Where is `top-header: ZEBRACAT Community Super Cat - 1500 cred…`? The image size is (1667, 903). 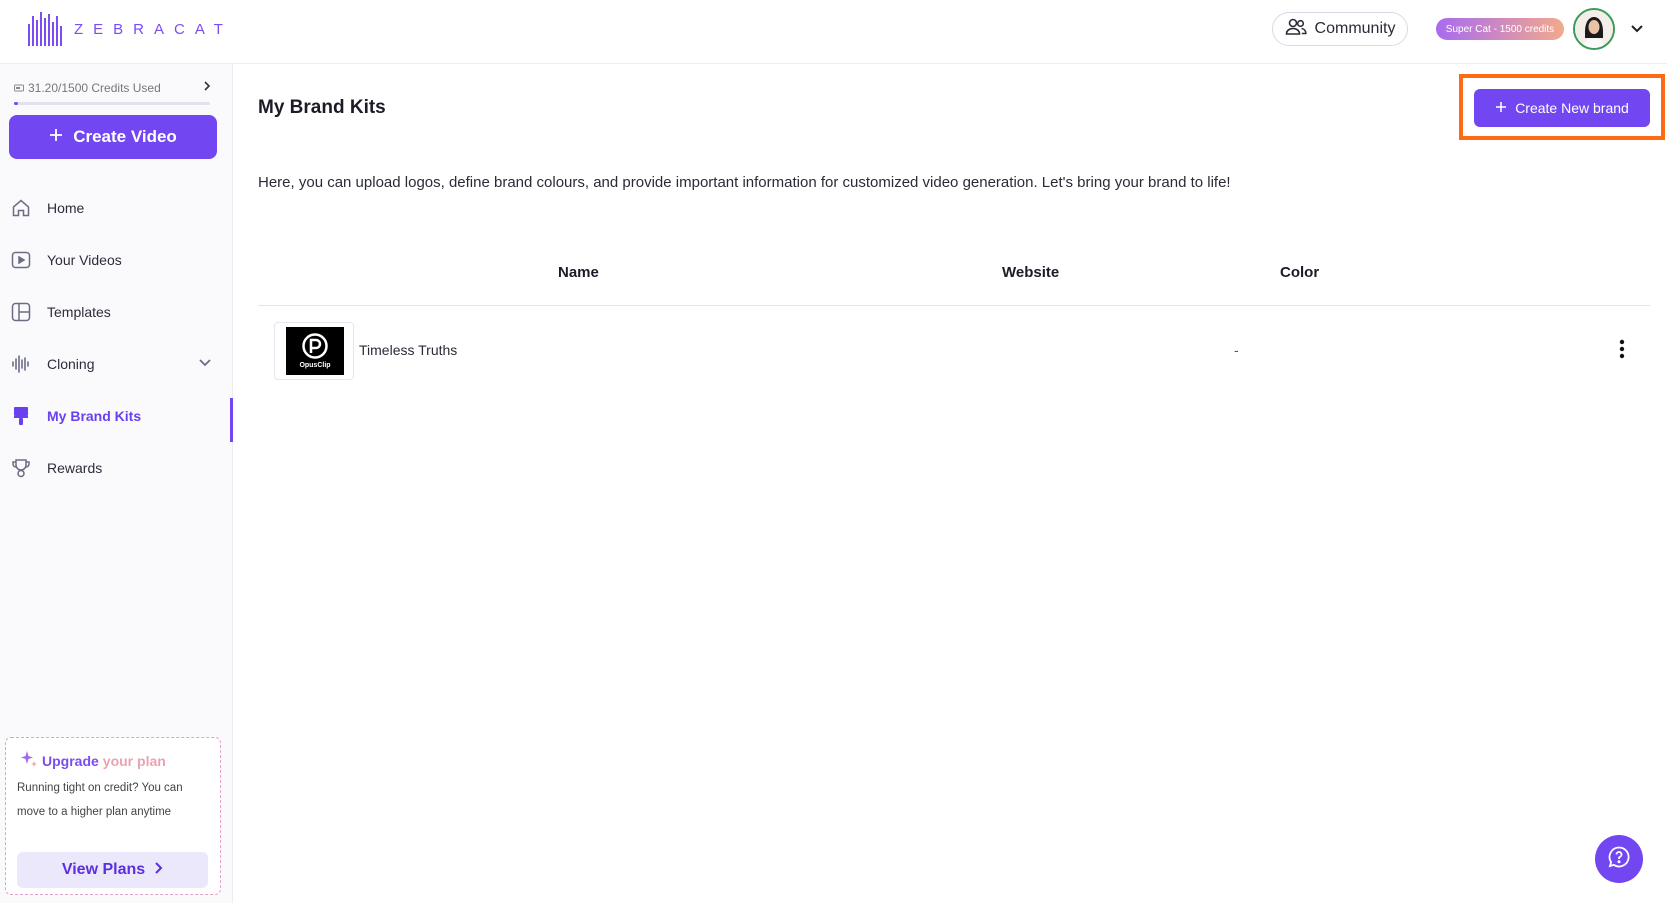 top-header: ZEBRACAT Community Super Cat - 1500 cred… is located at coordinates (833, 32).